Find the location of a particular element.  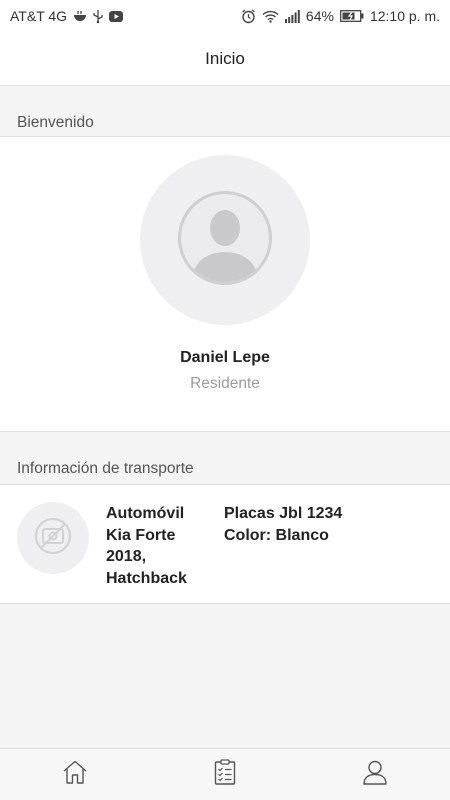

profile-icon is located at coordinates (375, 774).